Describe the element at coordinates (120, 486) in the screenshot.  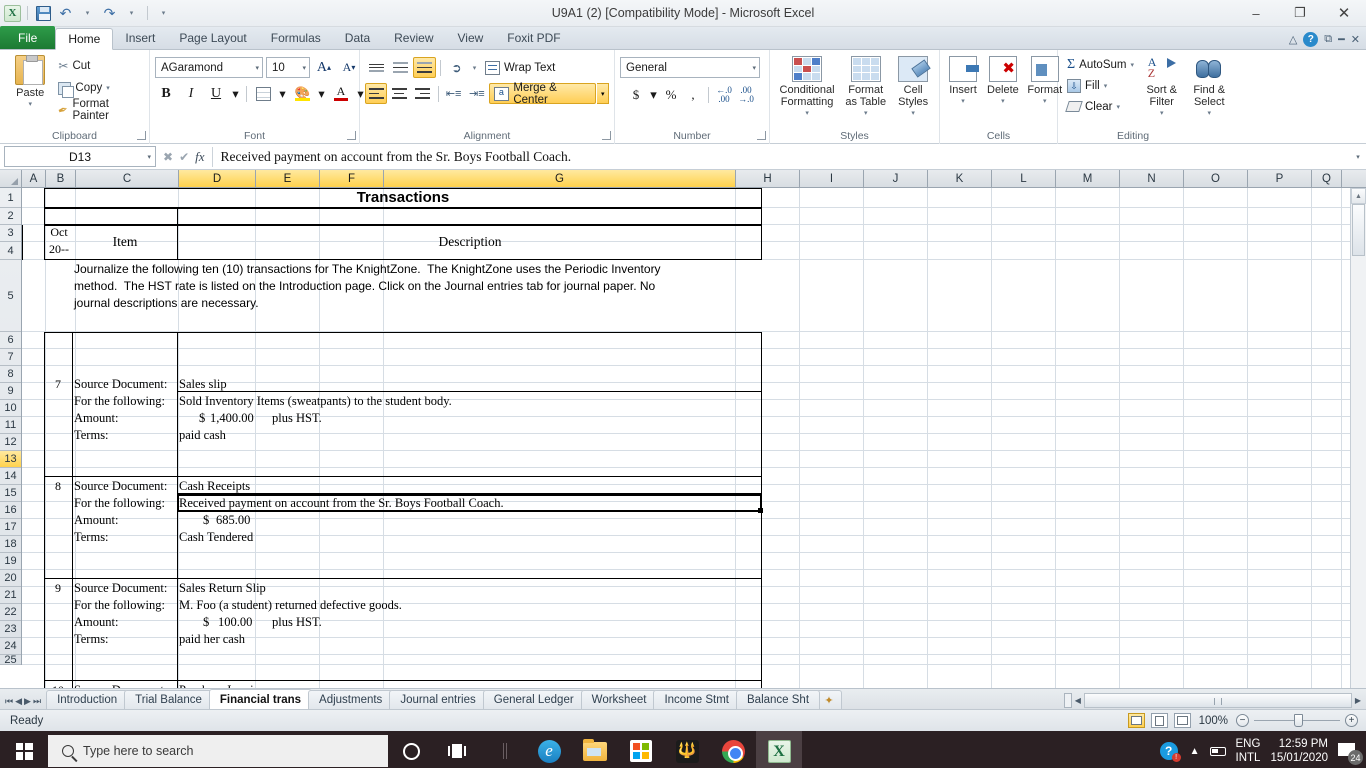
I see `cell-t8-label-source: Source Document:` at that location.